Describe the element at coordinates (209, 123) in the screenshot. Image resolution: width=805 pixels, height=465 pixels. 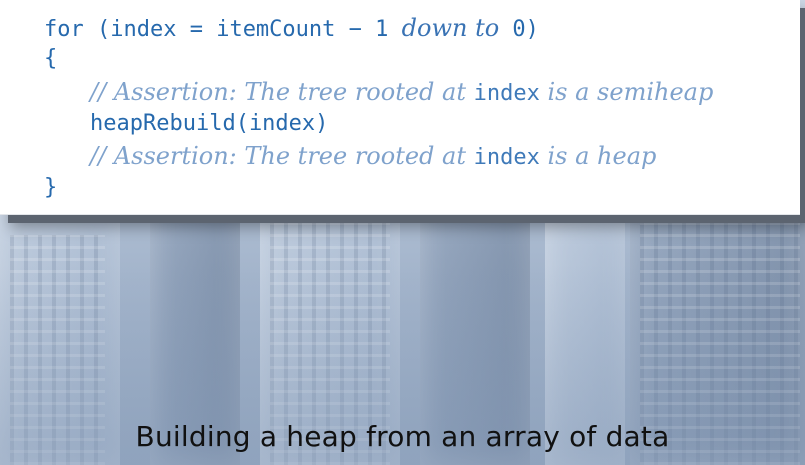
I see `heap-rebuild-call: heapRebuild(index)` at that location.